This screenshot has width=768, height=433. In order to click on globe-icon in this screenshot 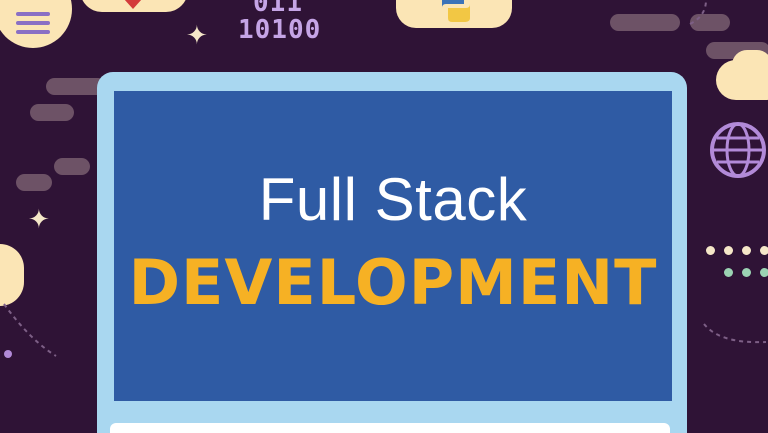, I will do `click(738, 150)`.